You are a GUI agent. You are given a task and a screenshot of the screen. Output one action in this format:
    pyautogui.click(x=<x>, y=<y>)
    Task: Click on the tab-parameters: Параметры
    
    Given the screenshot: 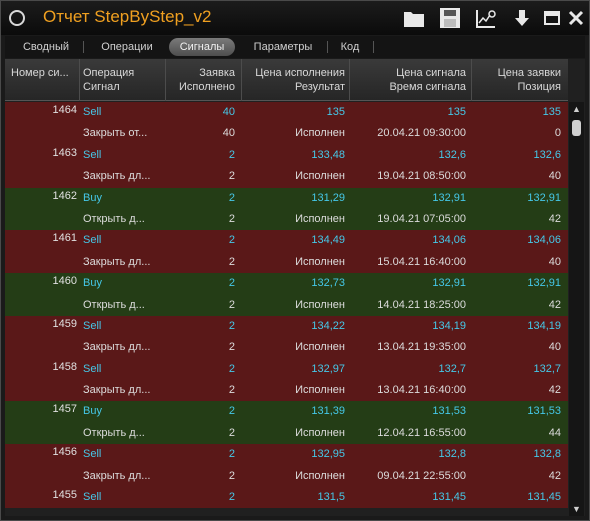 What is the action you would take?
    pyautogui.click(x=283, y=47)
    